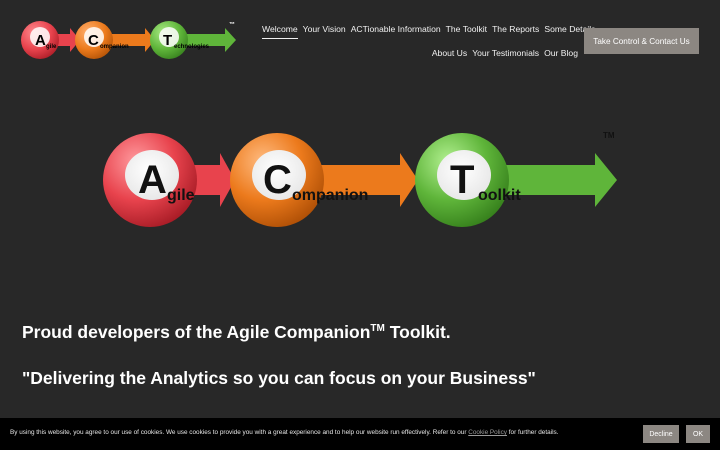 This screenshot has height=450, width=720. What do you see at coordinates (280, 31) in the screenshot?
I see `nav-welcome: Welcome` at bounding box center [280, 31].